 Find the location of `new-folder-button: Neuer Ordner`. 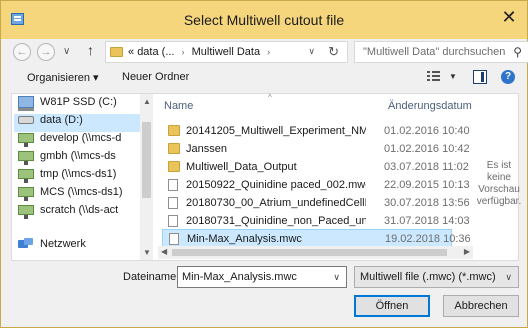

new-folder-button: Neuer Ordner is located at coordinates (155, 77).